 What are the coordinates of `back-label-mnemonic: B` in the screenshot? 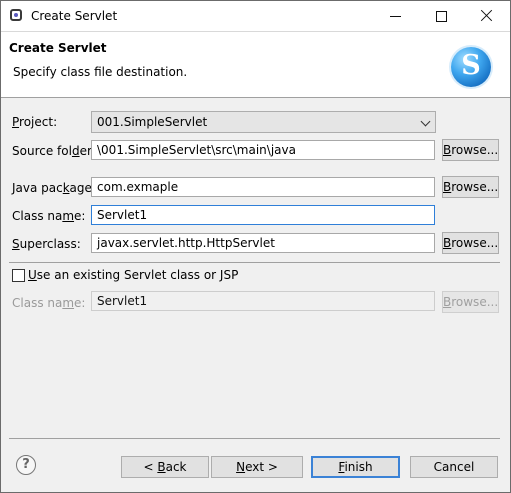 It's located at (161, 467).